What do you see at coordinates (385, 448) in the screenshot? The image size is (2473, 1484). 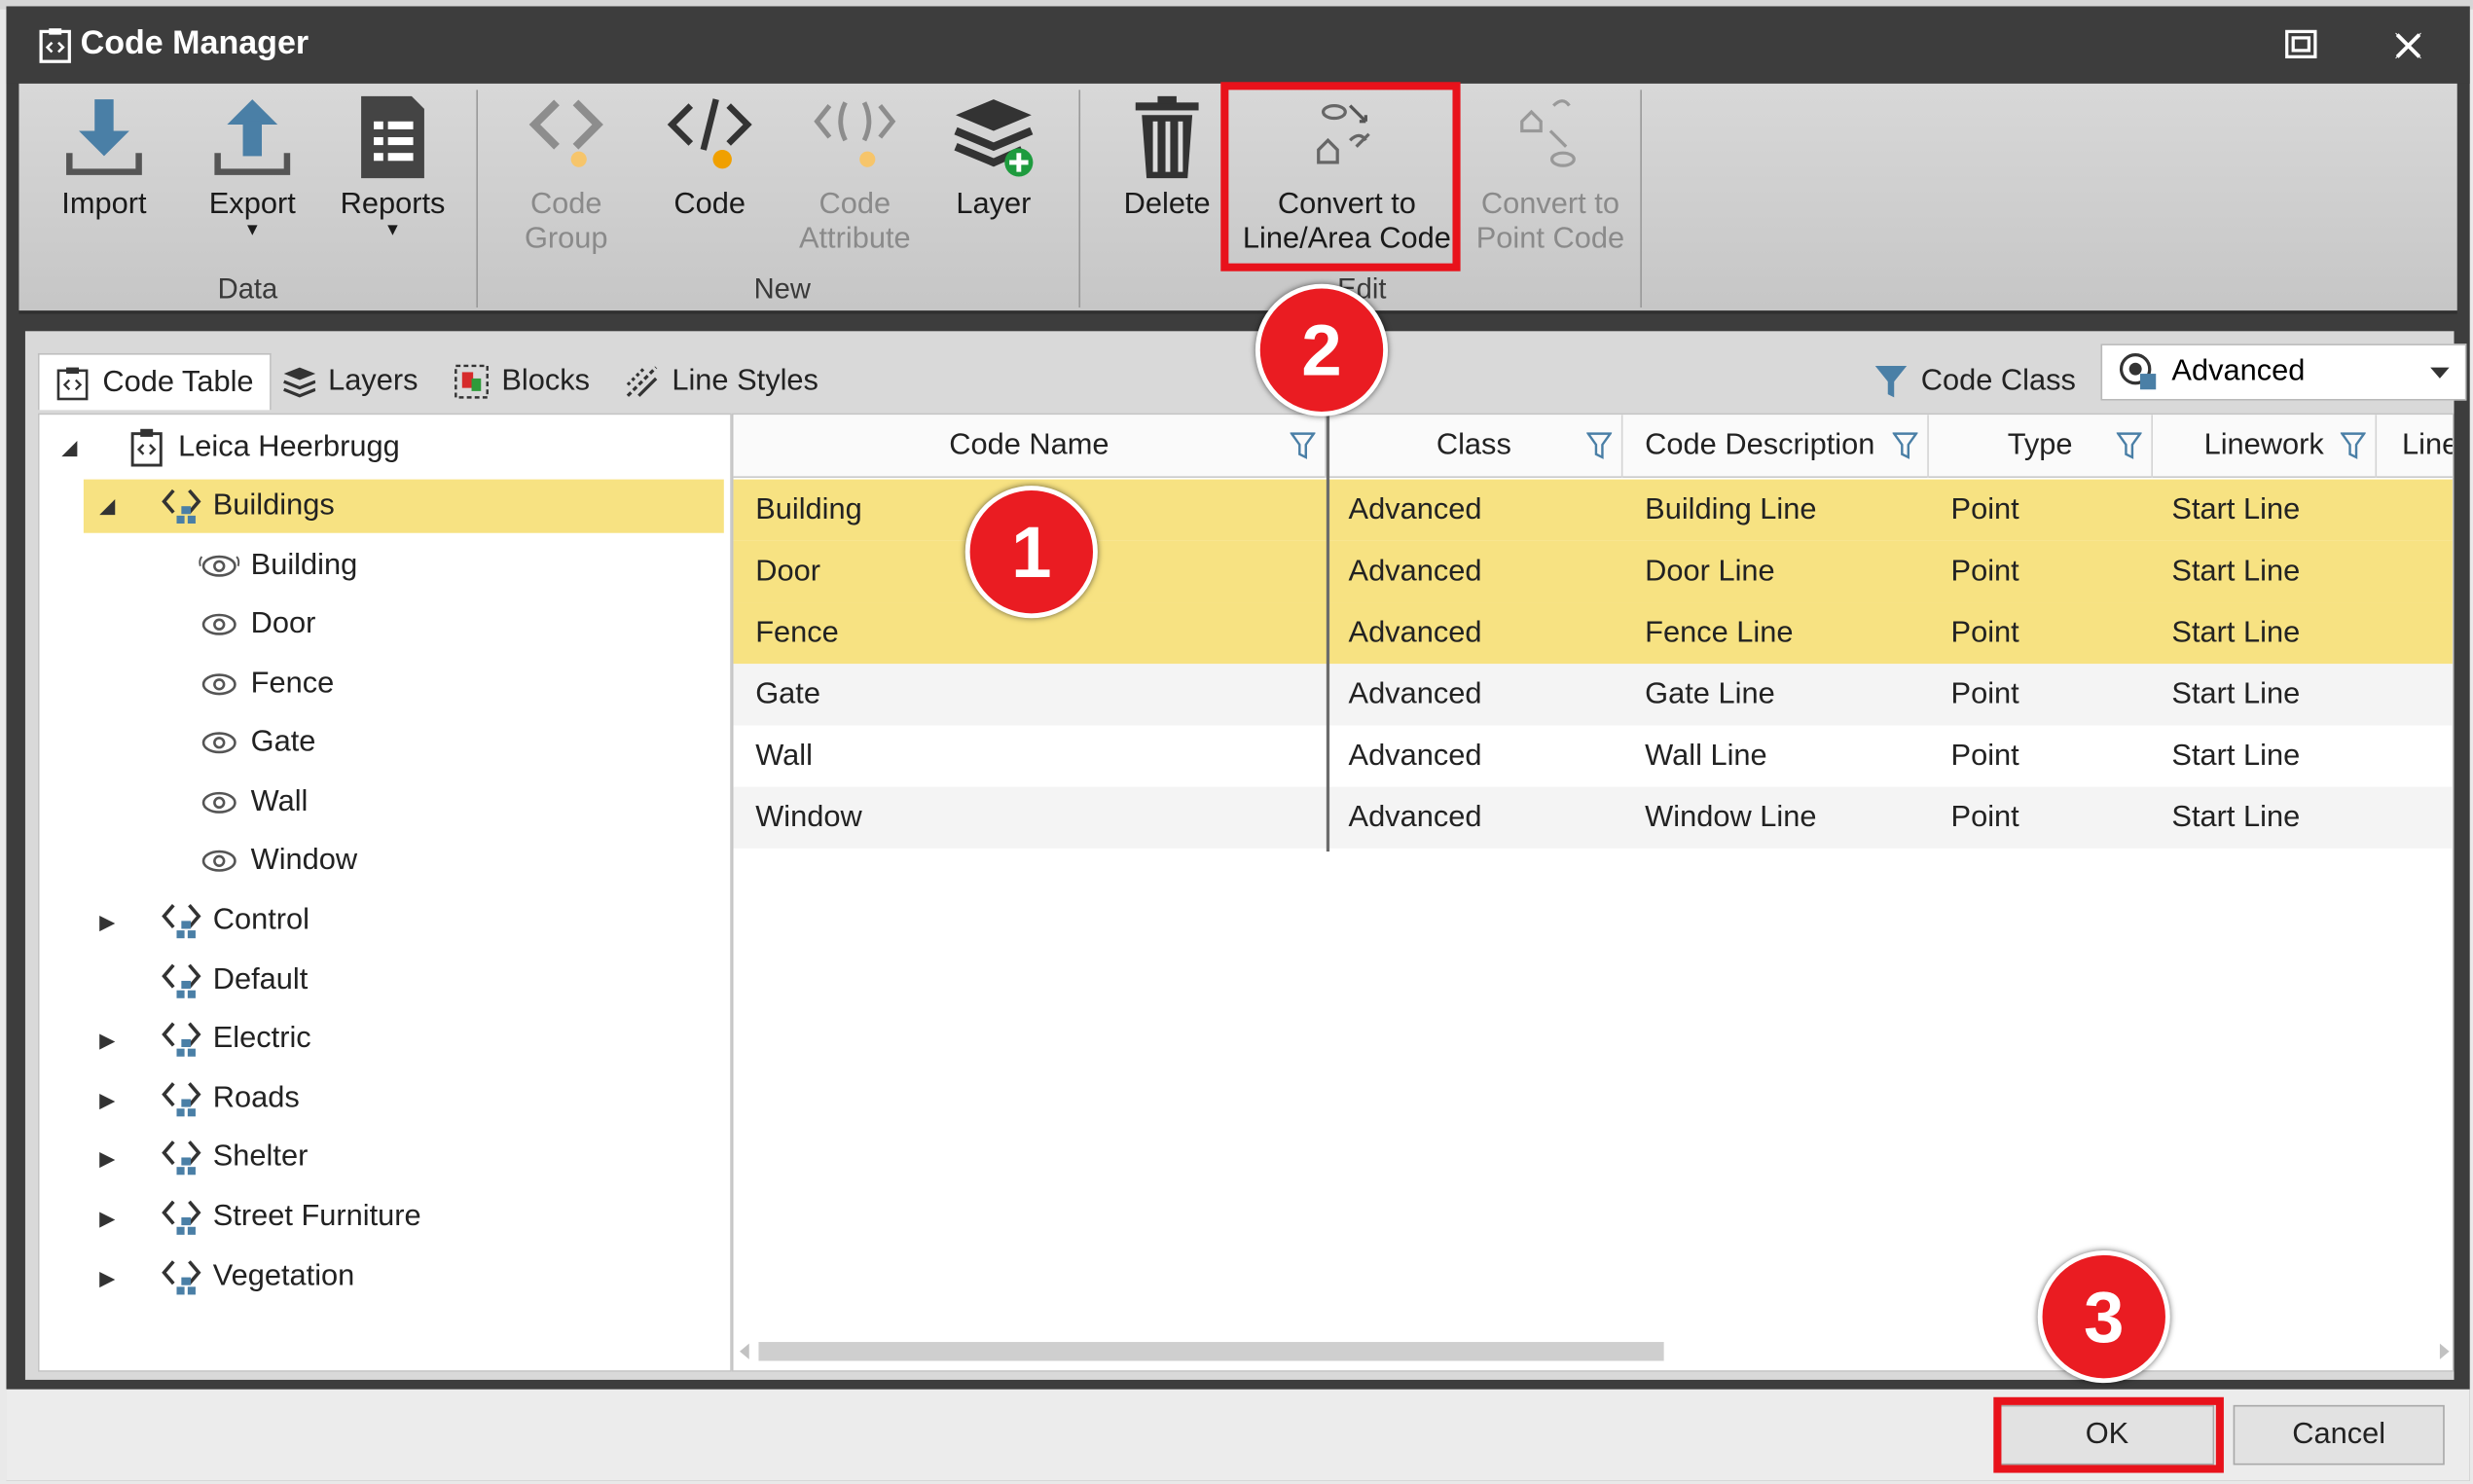 I see `tree-root: ◢ Leica Heerbrugg` at bounding box center [385, 448].